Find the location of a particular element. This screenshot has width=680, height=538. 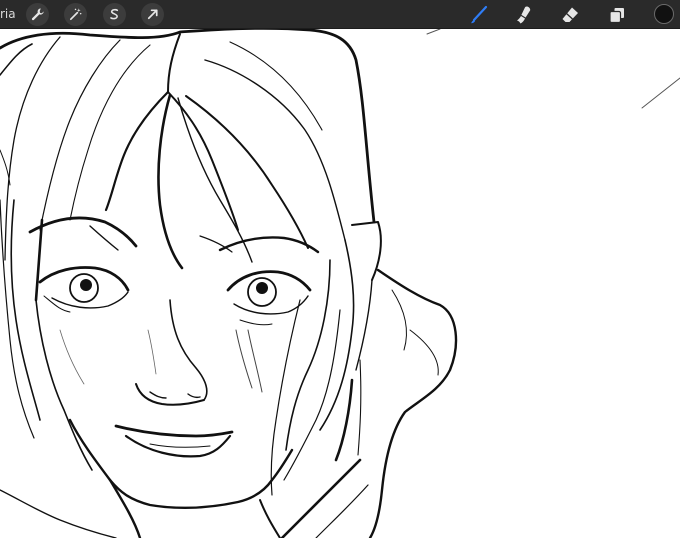

brush-icon is located at coordinates (479, 14).